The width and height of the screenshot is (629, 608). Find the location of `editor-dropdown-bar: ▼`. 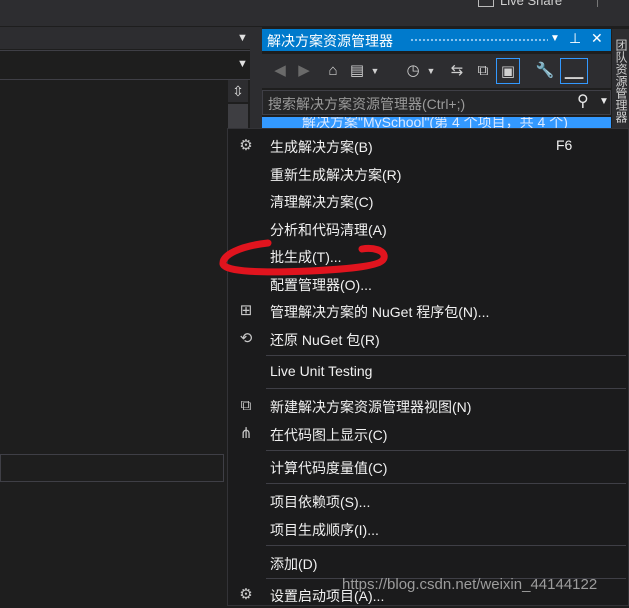

editor-dropdown-bar: ▼ is located at coordinates (129, 38).